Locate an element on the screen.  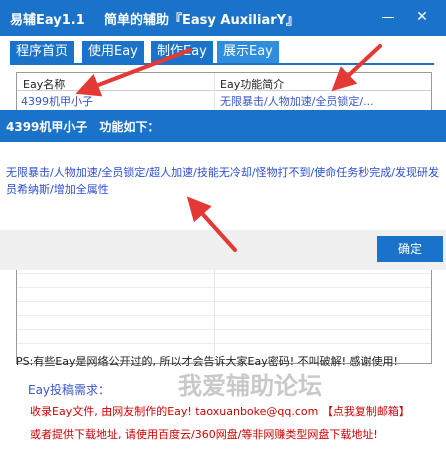
tab-home: 程序首页 is located at coordinates (42, 52).